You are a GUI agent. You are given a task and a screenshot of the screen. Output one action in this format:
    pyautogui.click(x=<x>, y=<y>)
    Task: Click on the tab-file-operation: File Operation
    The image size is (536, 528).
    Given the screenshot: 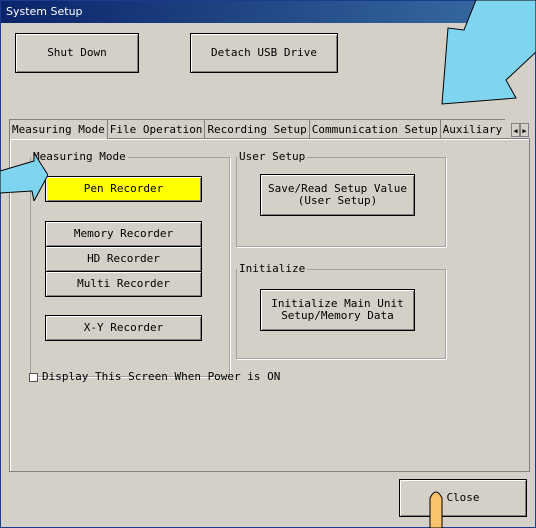 What is the action you would take?
    pyautogui.click(x=156, y=129)
    